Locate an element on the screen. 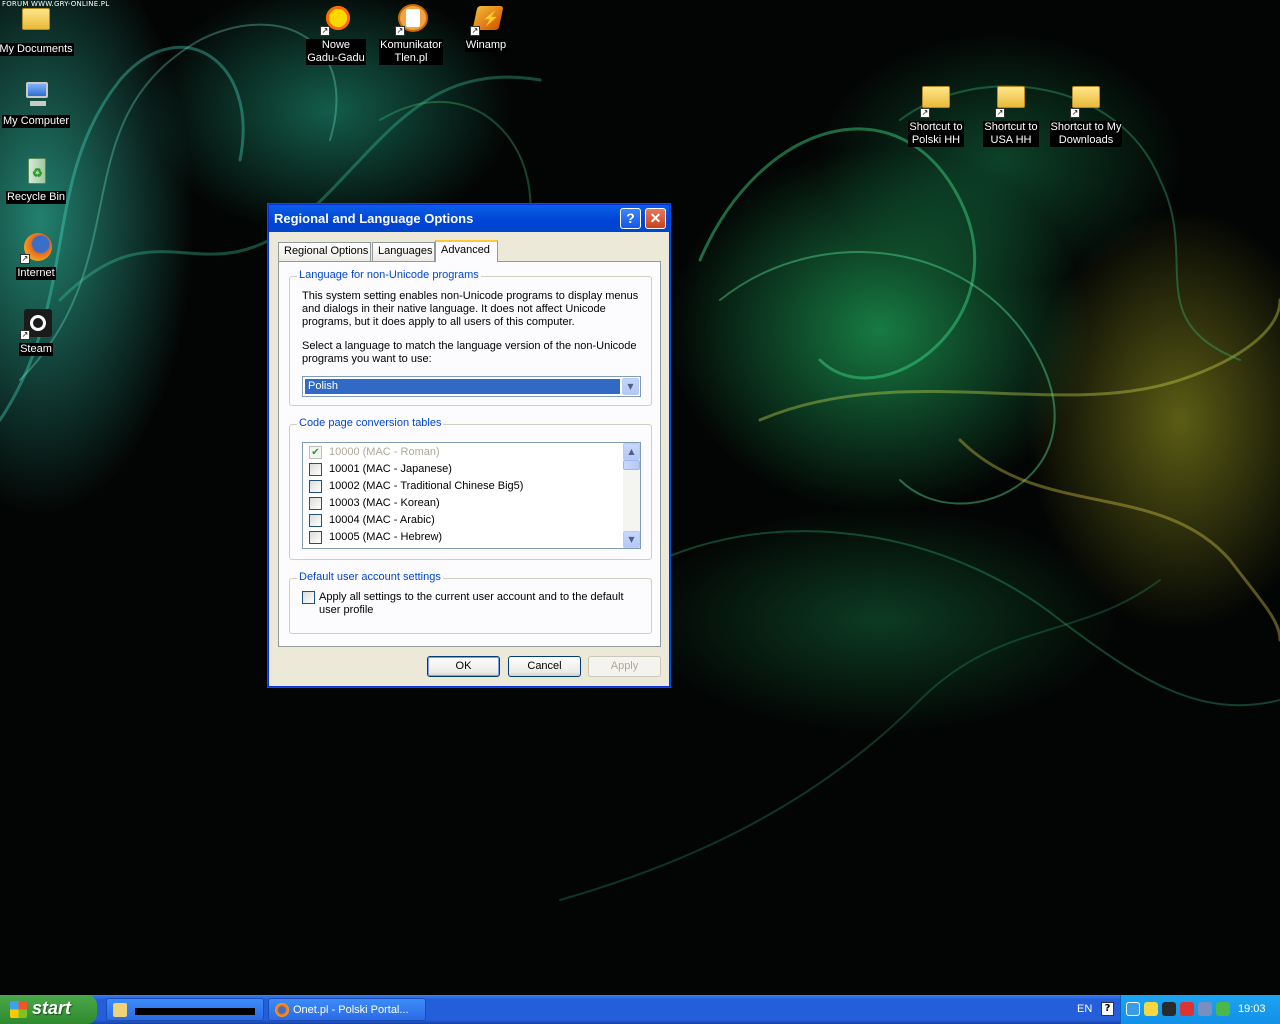 The height and width of the screenshot is (1024, 1280). dialog-title: Regional and Language Options is located at coordinates (374, 218).